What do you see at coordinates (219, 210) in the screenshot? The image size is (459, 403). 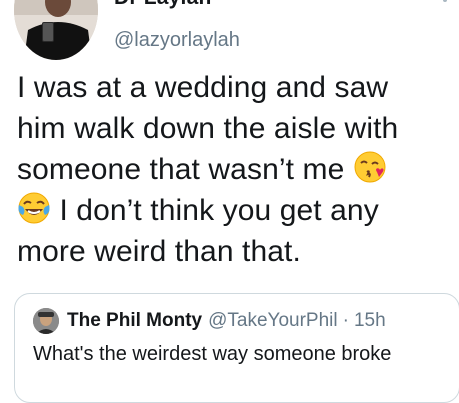 I see `tweet-line-text: I don’t think you get any` at bounding box center [219, 210].